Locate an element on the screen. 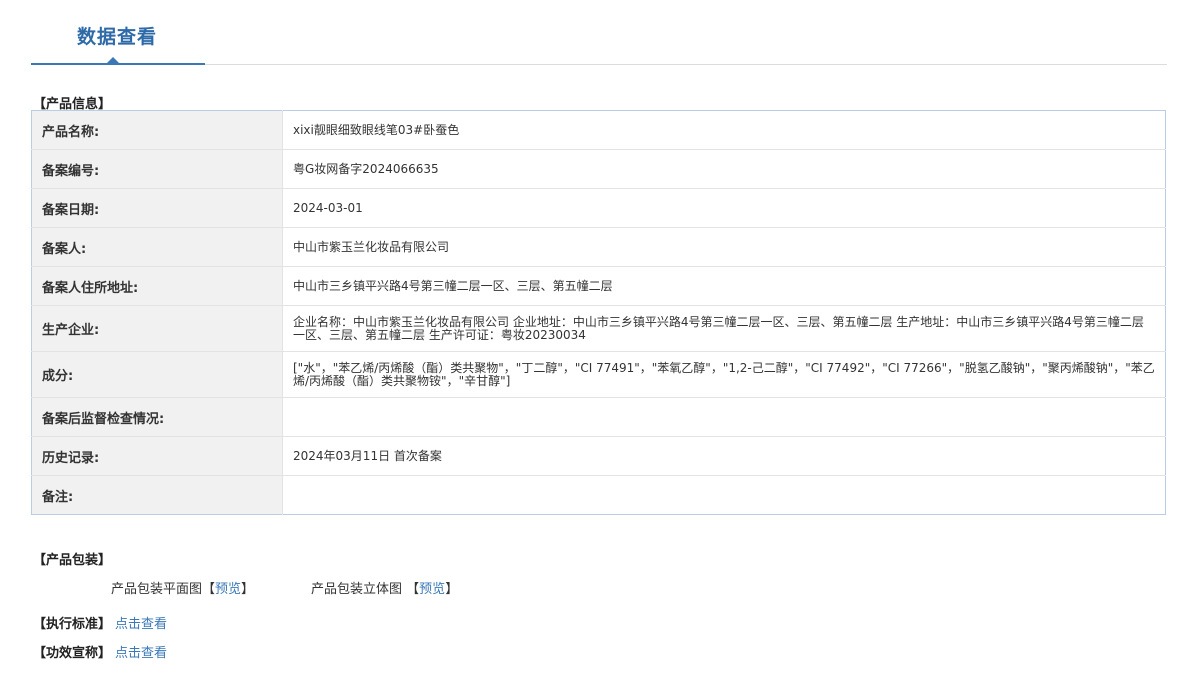 This screenshot has width=1198, height=690. table-row: 历史记录: 2024年03月11日 首次备案 is located at coordinates (598, 456).